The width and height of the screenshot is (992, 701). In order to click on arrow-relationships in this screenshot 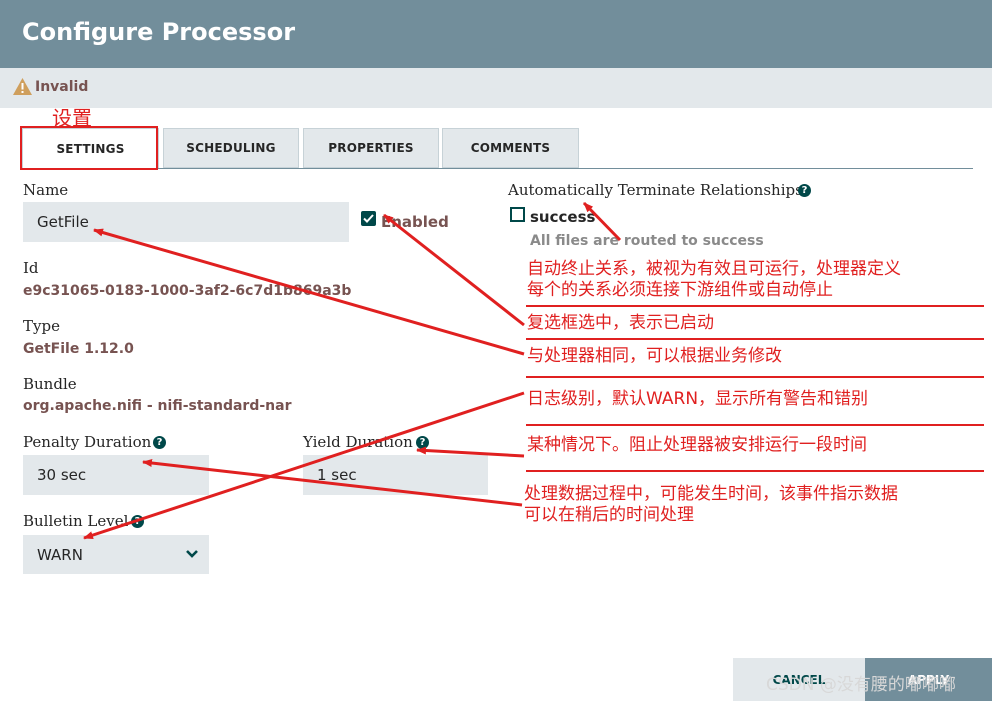, I will do `click(602, 221)`.